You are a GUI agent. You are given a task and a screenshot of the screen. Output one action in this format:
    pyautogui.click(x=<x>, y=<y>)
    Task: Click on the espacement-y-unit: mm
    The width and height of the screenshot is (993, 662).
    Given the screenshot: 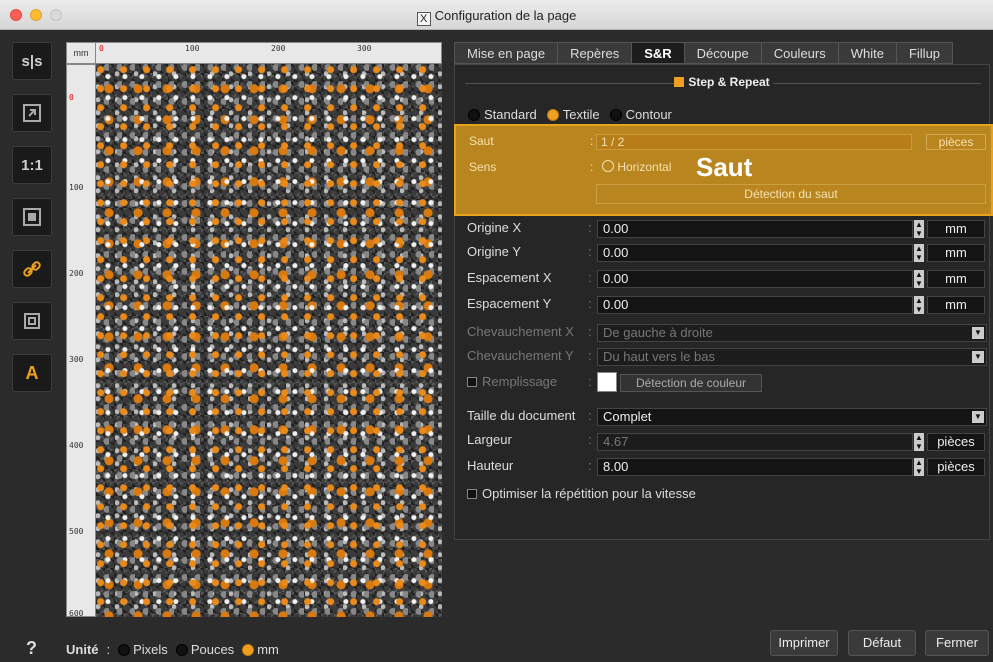 What is the action you would take?
    pyautogui.click(x=956, y=305)
    